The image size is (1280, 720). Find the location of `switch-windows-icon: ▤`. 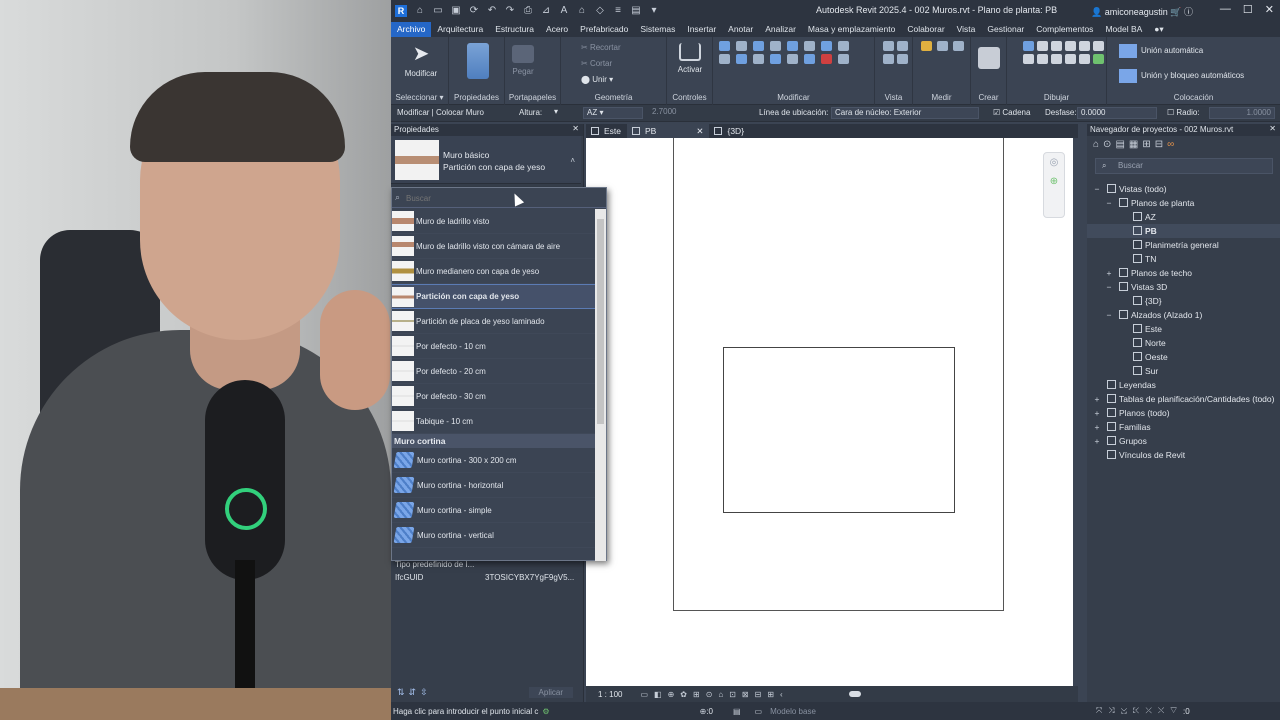

switch-windows-icon: ▤ is located at coordinates (636, 11).